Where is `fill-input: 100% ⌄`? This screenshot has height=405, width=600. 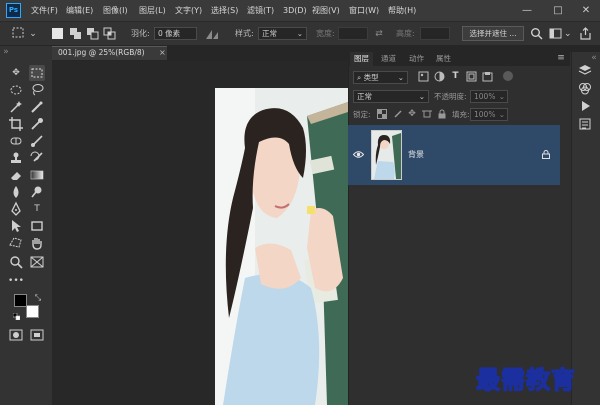 fill-input: 100% ⌄ is located at coordinates (489, 114).